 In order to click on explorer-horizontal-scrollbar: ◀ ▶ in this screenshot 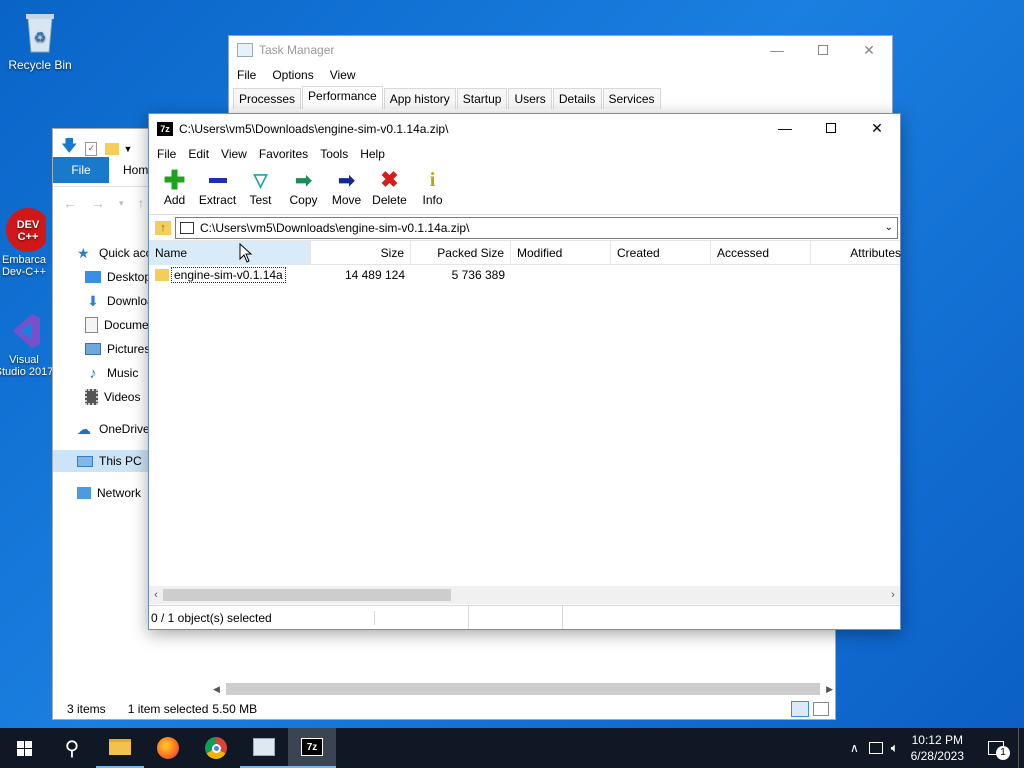, I will do `click(523, 689)`.